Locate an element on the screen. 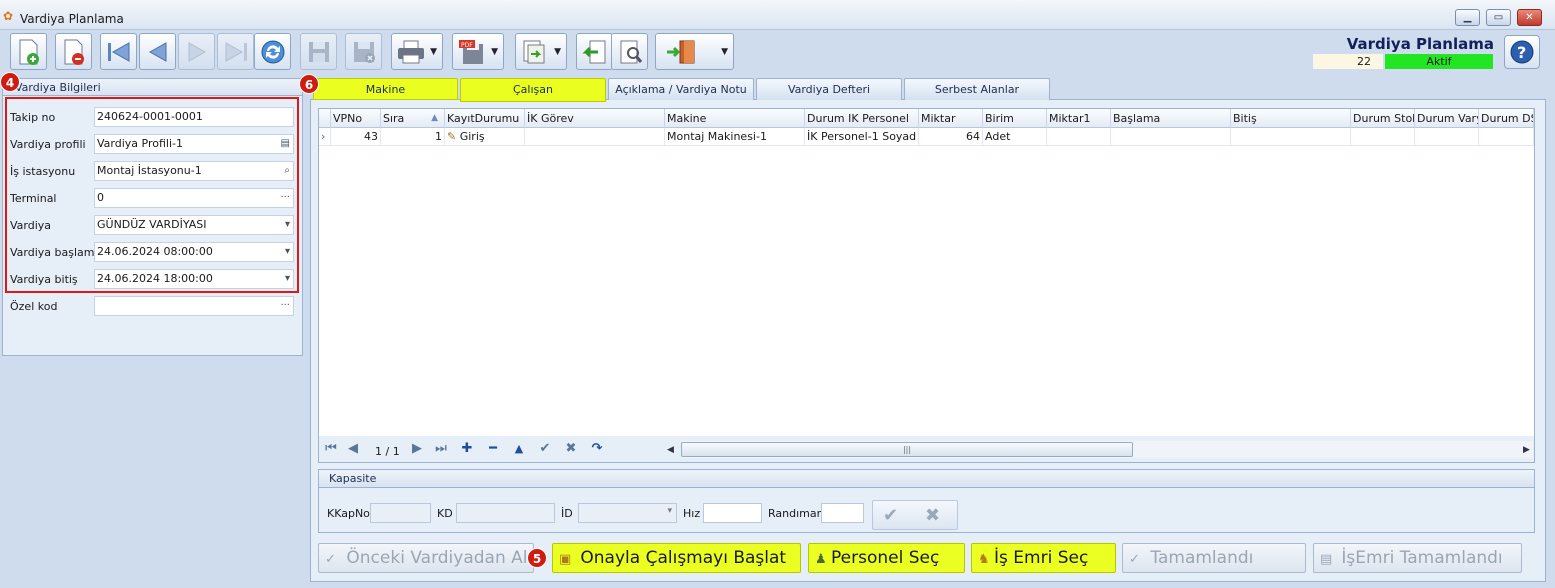 The height and width of the screenshot is (588, 1555). column-header: KayıtDurumu is located at coordinates (485, 118).